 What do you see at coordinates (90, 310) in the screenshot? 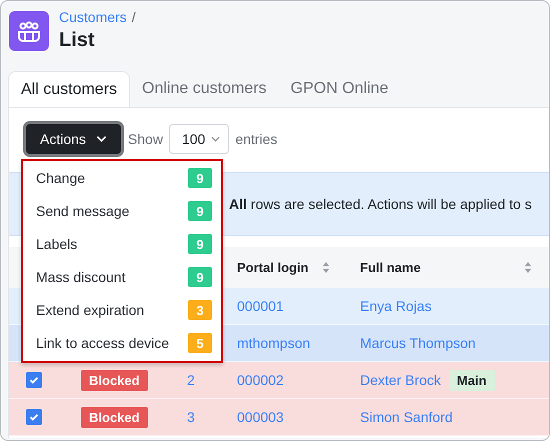
I see `menu-item: Extend expiration` at bounding box center [90, 310].